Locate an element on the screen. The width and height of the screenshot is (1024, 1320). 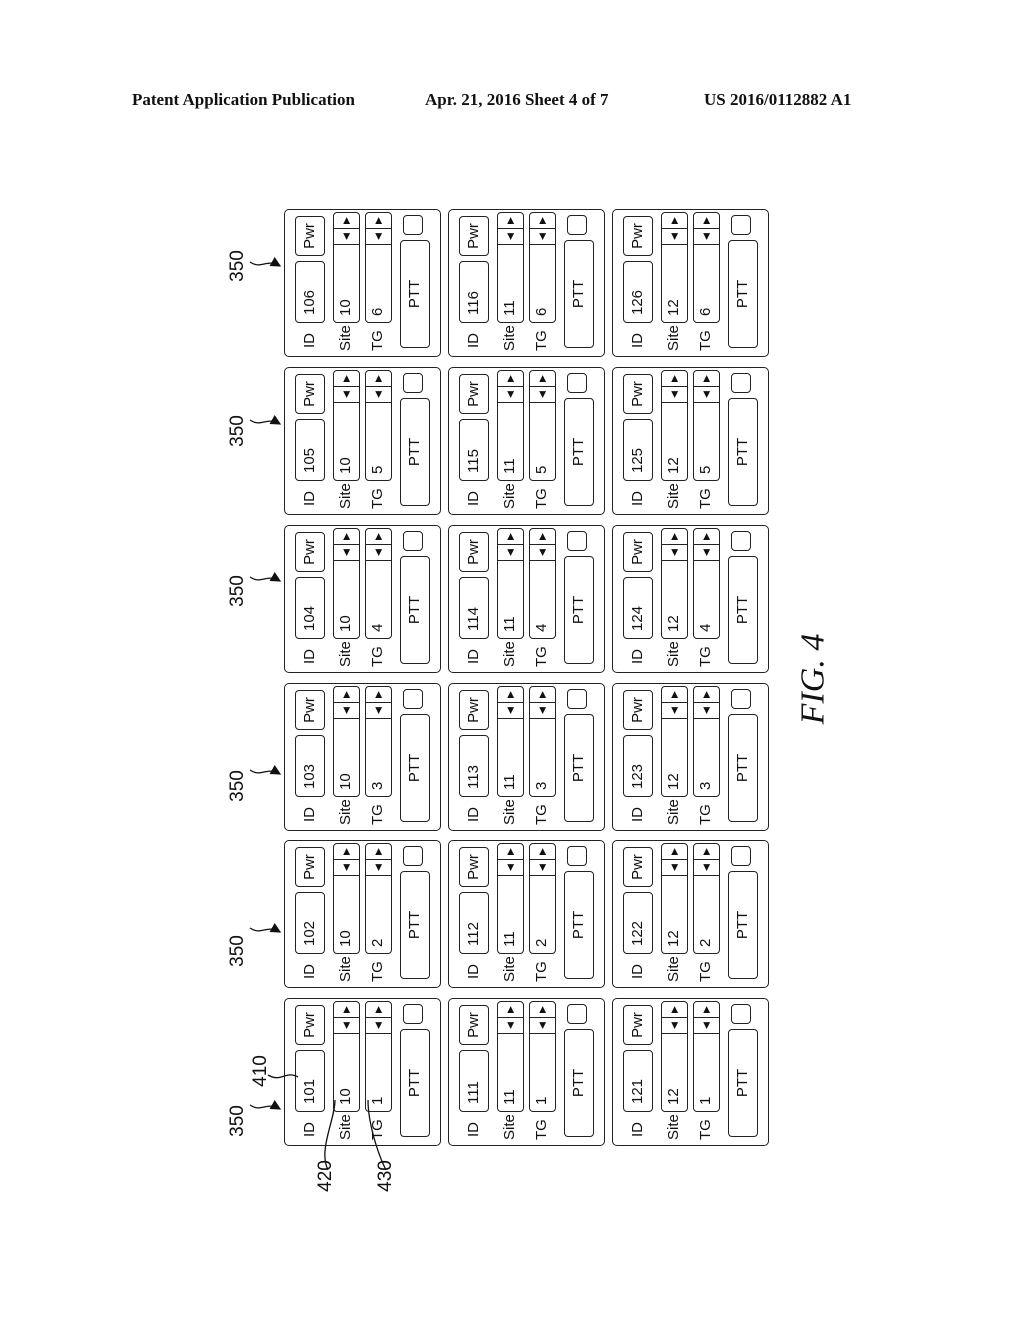
leader-lines is located at coordinates (318, 713).